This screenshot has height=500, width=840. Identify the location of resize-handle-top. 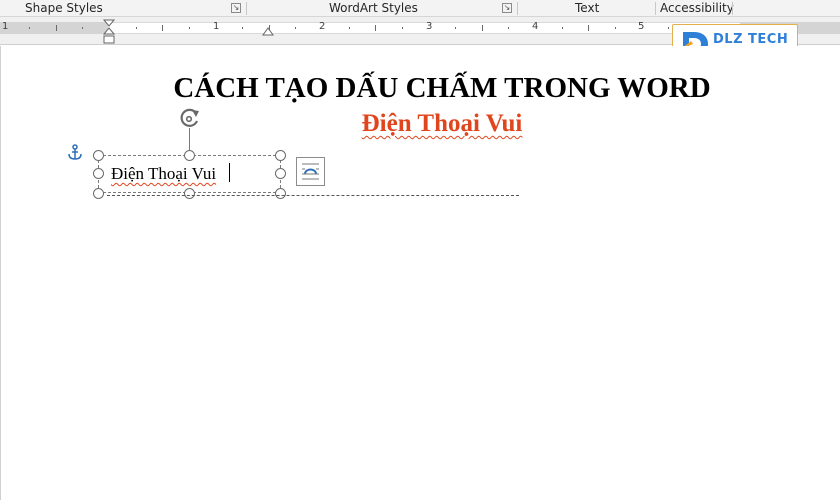
(189, 155).